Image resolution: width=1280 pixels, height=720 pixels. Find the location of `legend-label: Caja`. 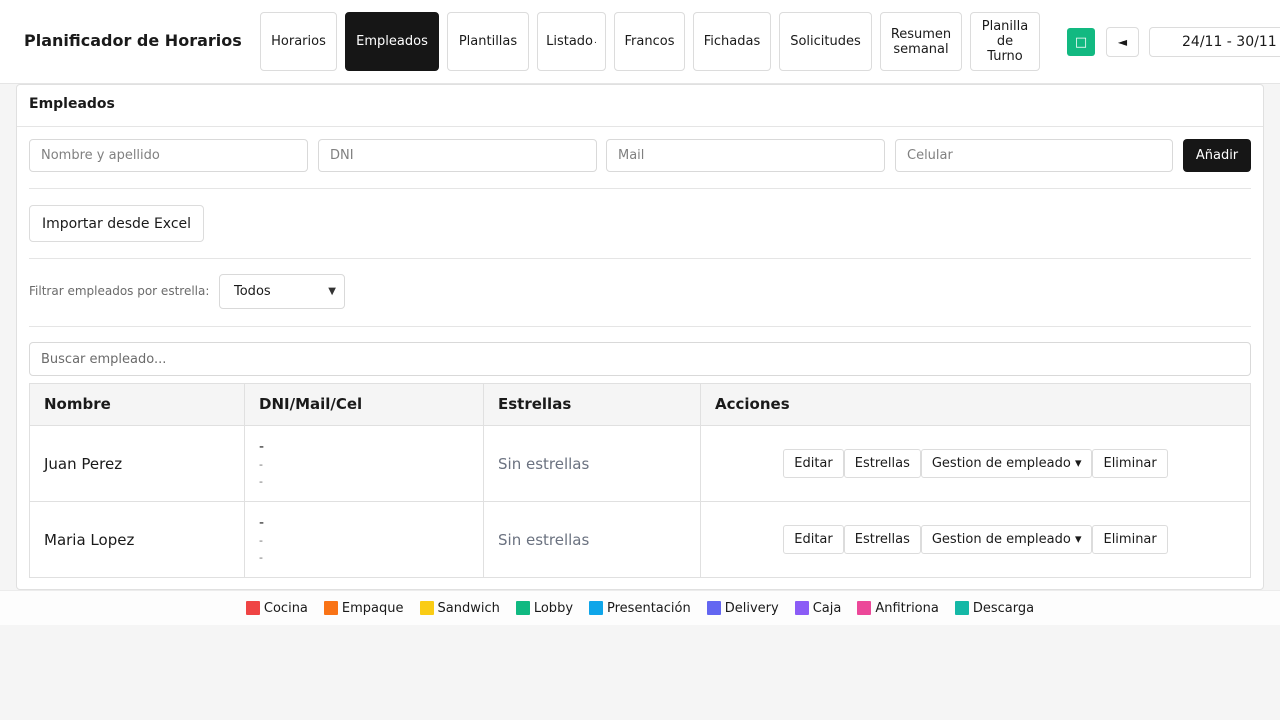

legend-label: Caja is located at coordinates (827, 608).